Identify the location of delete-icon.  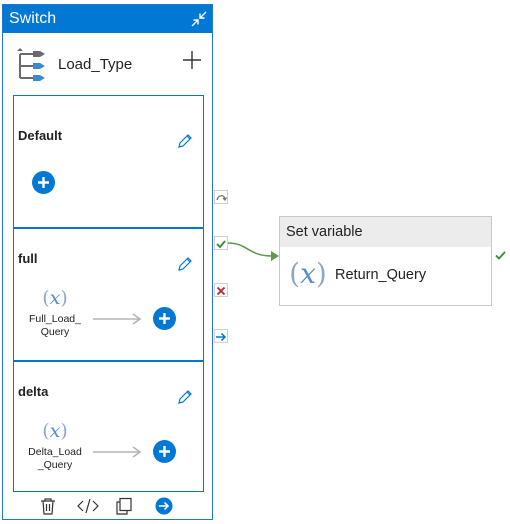
(48, 506).